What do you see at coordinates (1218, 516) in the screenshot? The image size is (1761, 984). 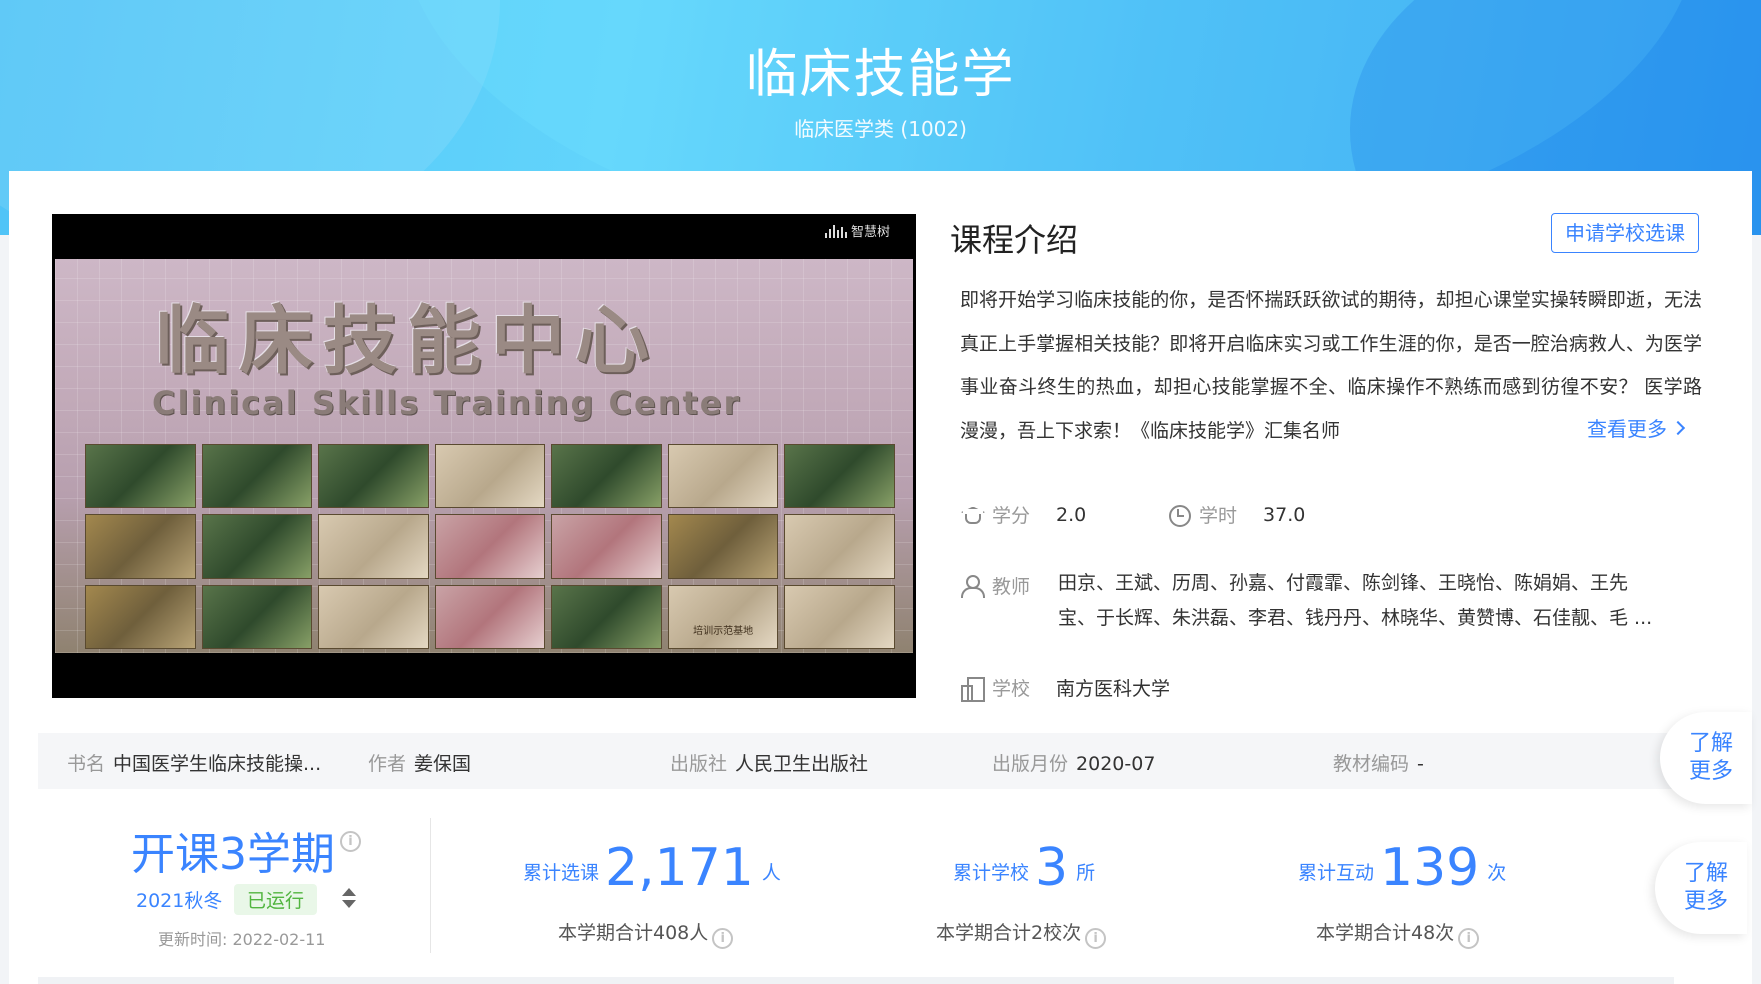 I see `hours-label: 学时` at bounding box center [1218, 516].